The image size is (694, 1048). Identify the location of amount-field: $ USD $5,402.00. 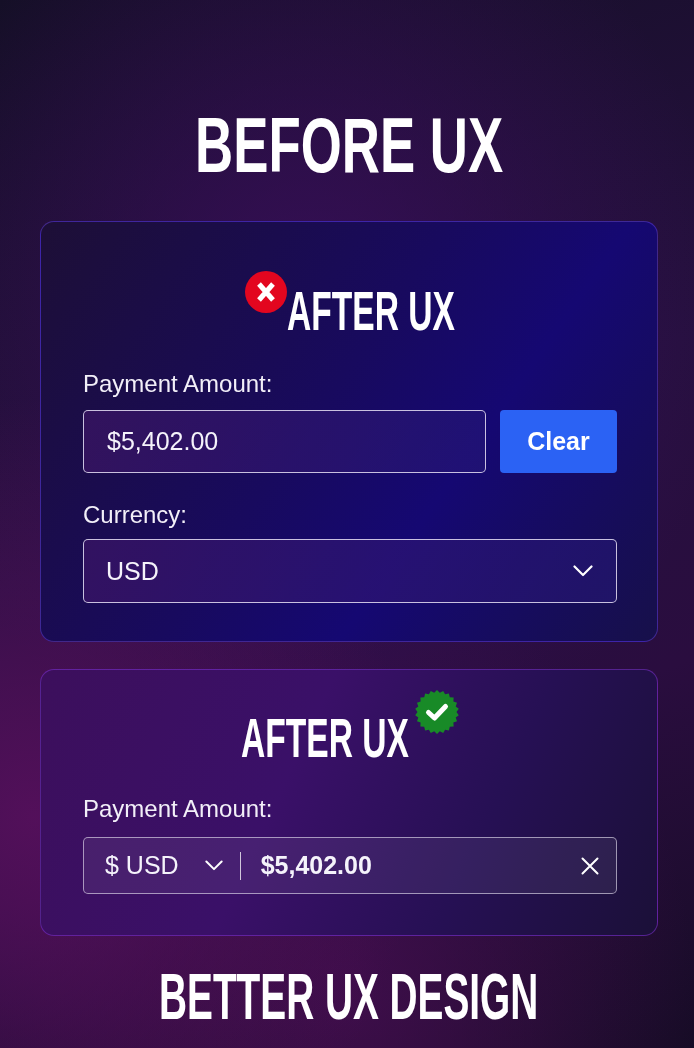
(350, 865).